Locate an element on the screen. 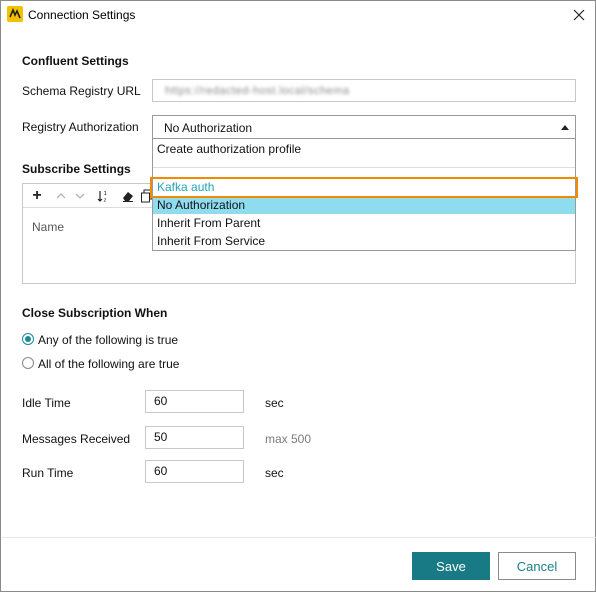 This screenshot has width=596, height=592. svg-text: z is located at coordinates (105, 201).